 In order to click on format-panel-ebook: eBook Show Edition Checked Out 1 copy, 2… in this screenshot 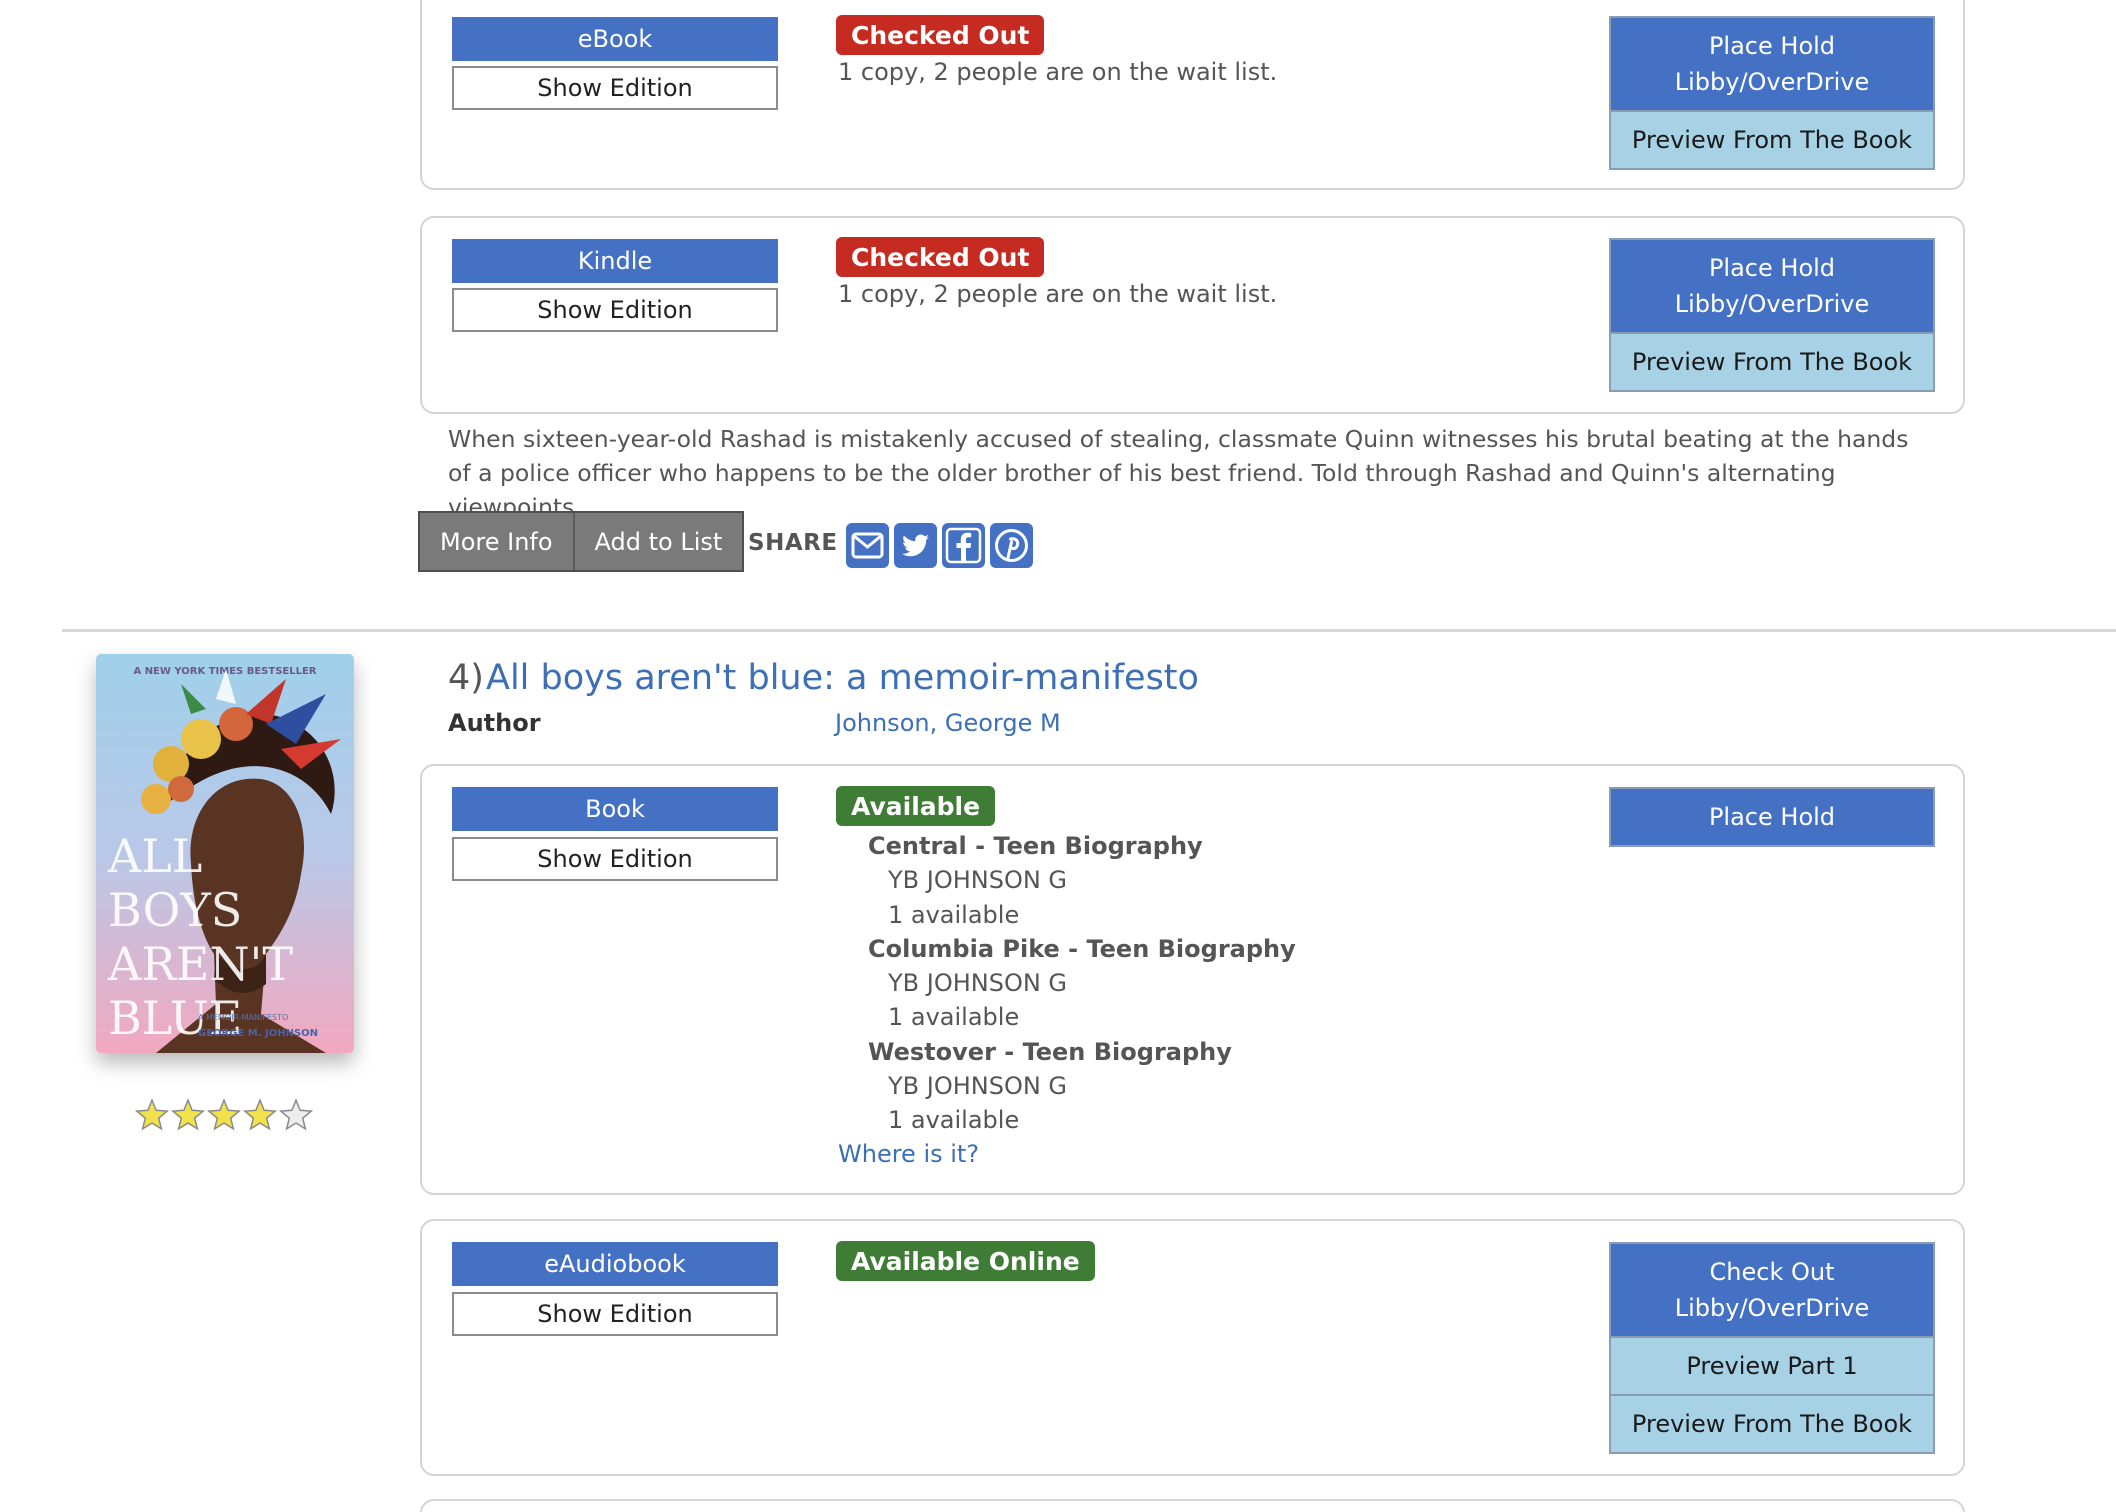, I will do `click(1192, 95)`.